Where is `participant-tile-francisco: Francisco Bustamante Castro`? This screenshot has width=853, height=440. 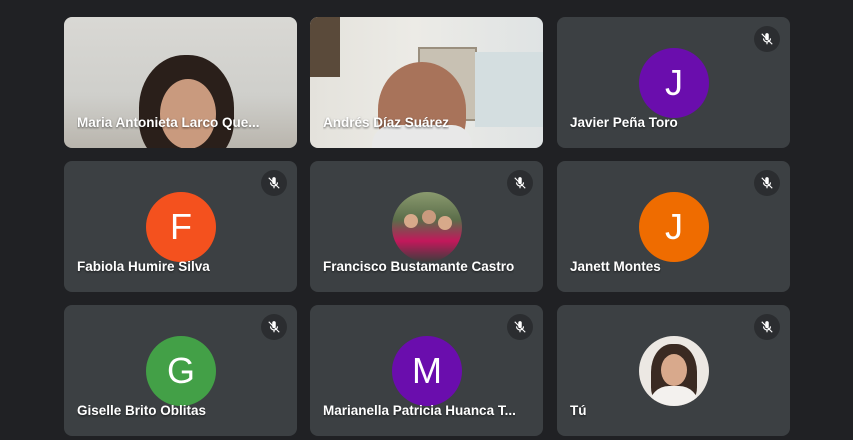 participant-tile-francisco: Francisco Bustamante Castro is located at coordinates (426, 226).